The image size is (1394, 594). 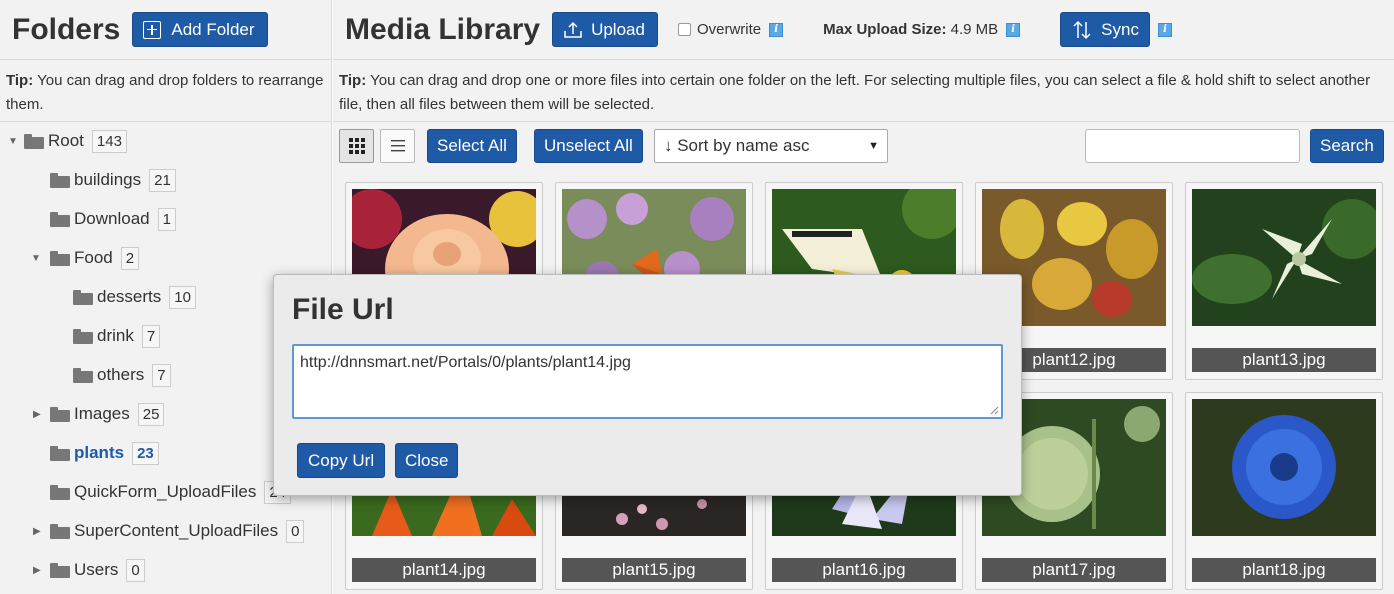 I want to click on file-tile: plant13.jpg, so click(x=1284, y=281).